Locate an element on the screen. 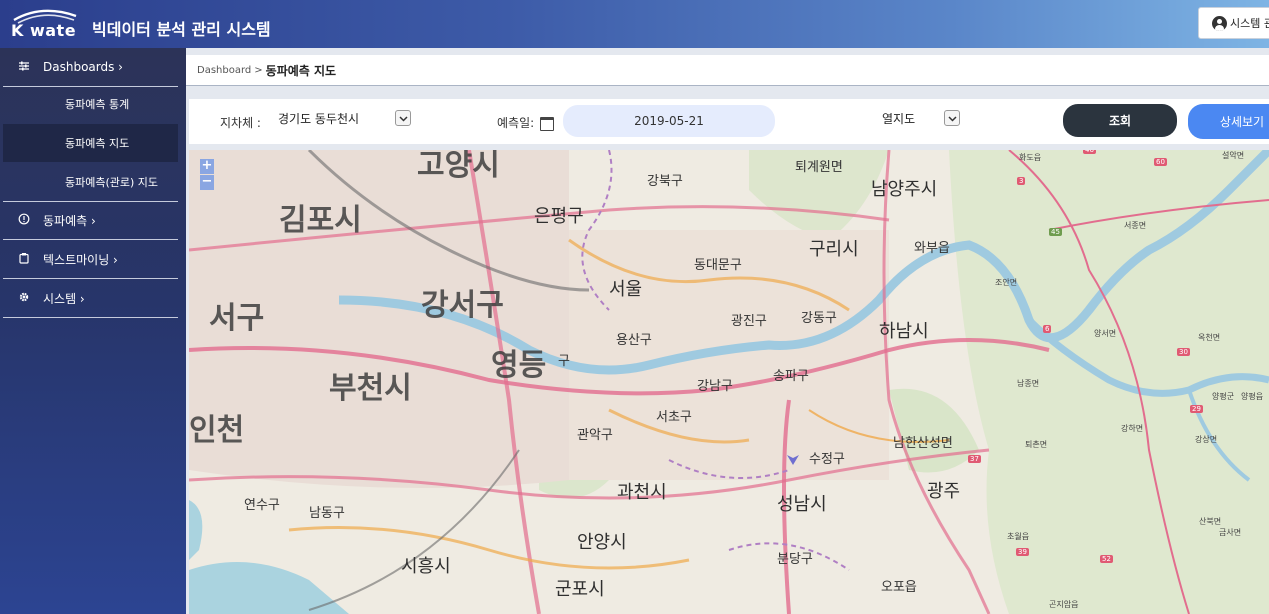 This screenshot has height=614, width=1269. breadcrumb: Dashboard > 동파예측 지도 is located at coordinates (727, 70).